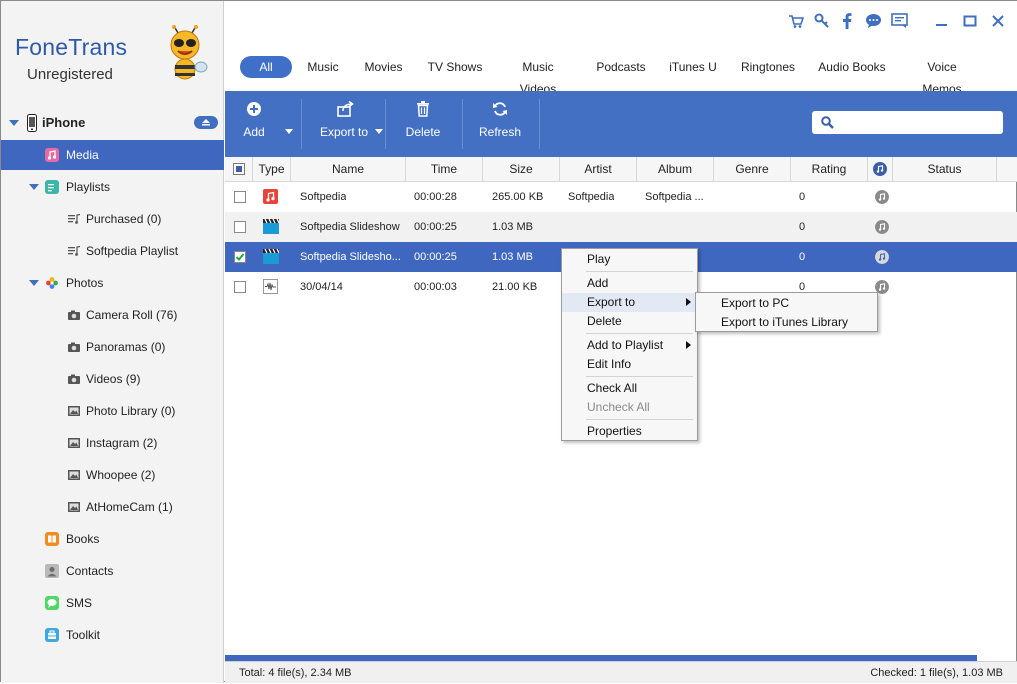 The width and height of the screenshot is (1017, 684). Describe the element at coordinates (70, 74) in the screenshot. I see `registration-status: Unregistered` at that location.